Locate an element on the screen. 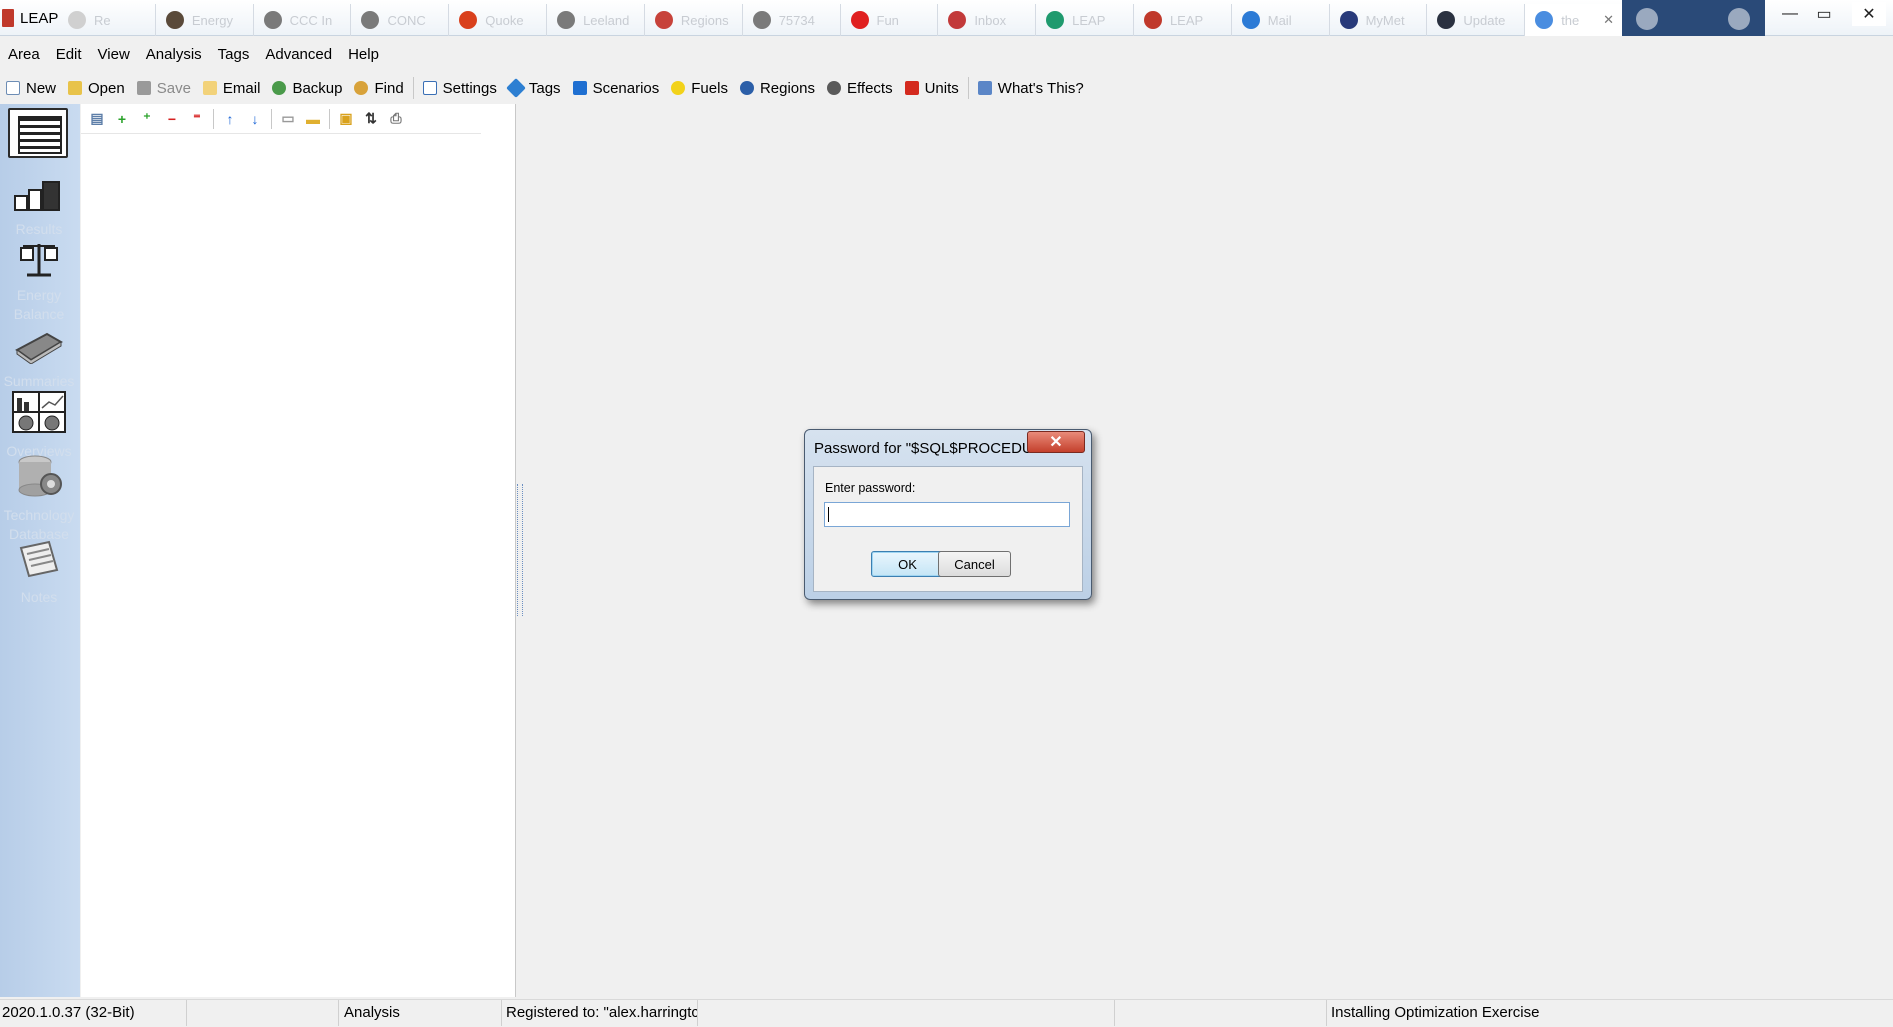 Image resolution: width=1893 pixels, height=1027 pixels. menu-advanced: Advanced is located at coordinates (298, 54).